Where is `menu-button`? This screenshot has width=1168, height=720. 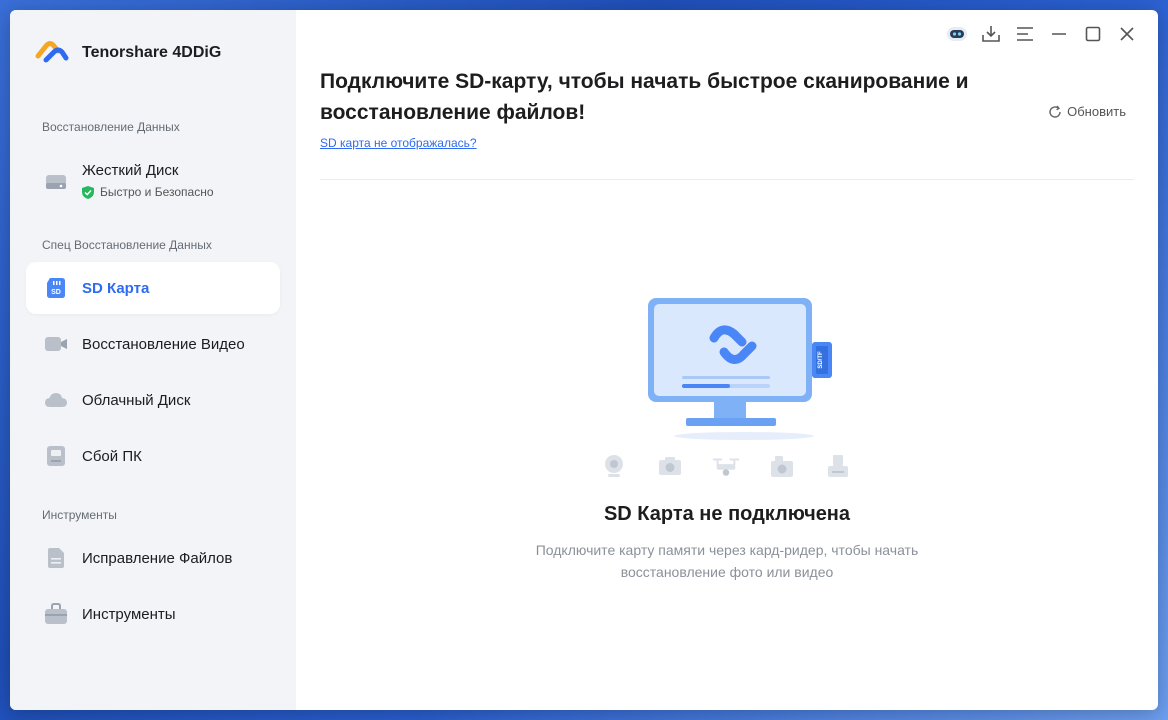 menu-button is located at coordinates (1025, 34).